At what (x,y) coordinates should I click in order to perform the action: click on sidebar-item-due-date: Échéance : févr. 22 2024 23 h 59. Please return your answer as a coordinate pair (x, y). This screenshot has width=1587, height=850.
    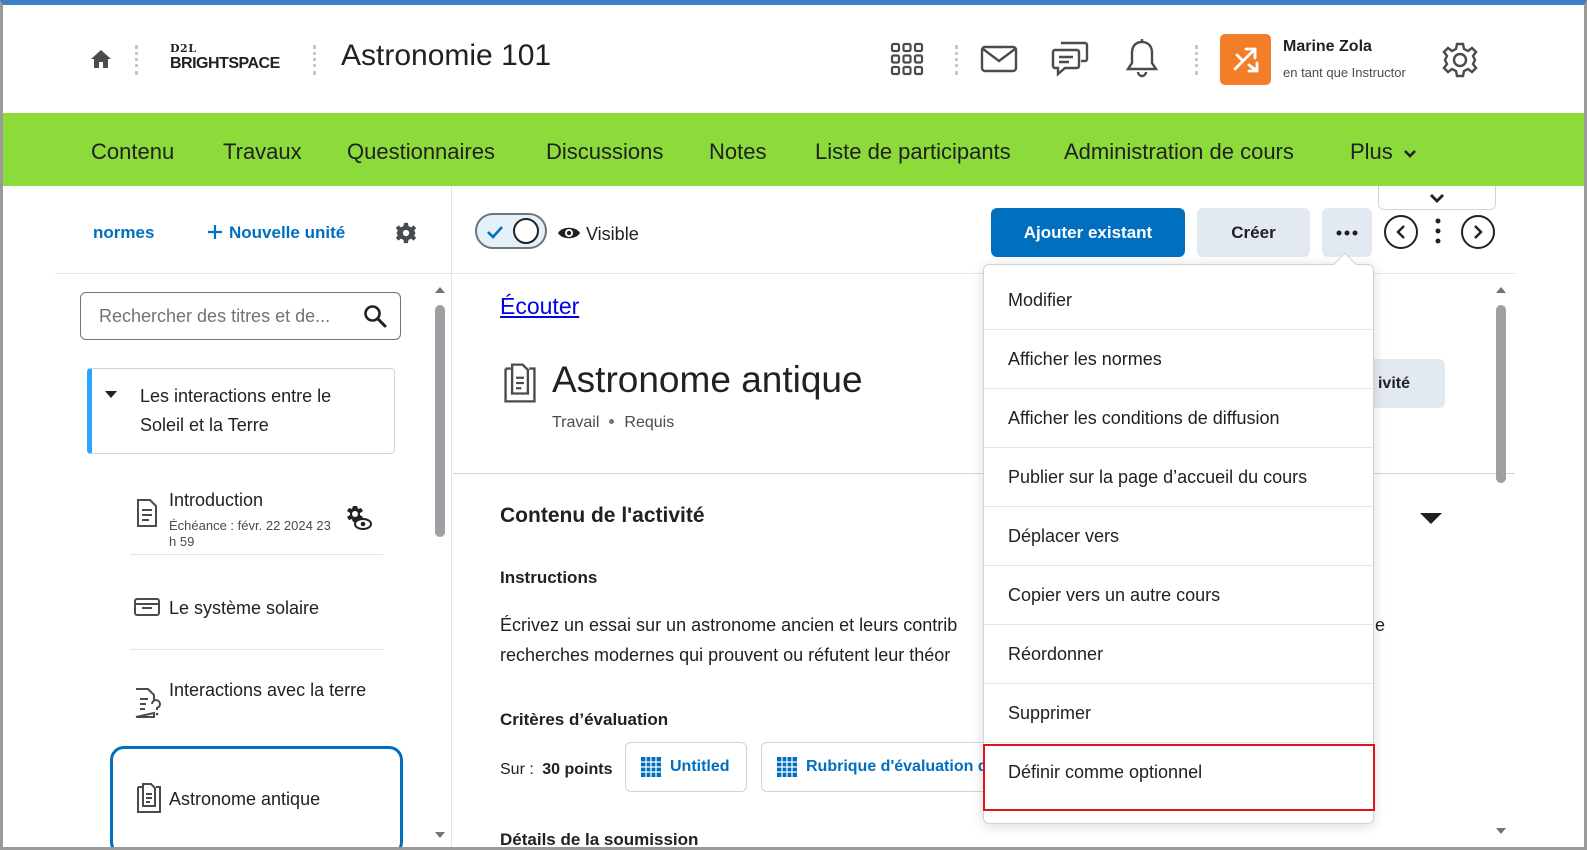
    Looking at the image, I should click on (250, 533).